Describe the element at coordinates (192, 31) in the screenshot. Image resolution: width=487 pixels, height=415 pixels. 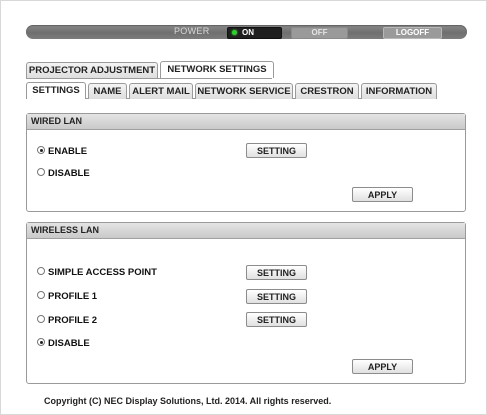
I see `power-label: POWER` at that location.